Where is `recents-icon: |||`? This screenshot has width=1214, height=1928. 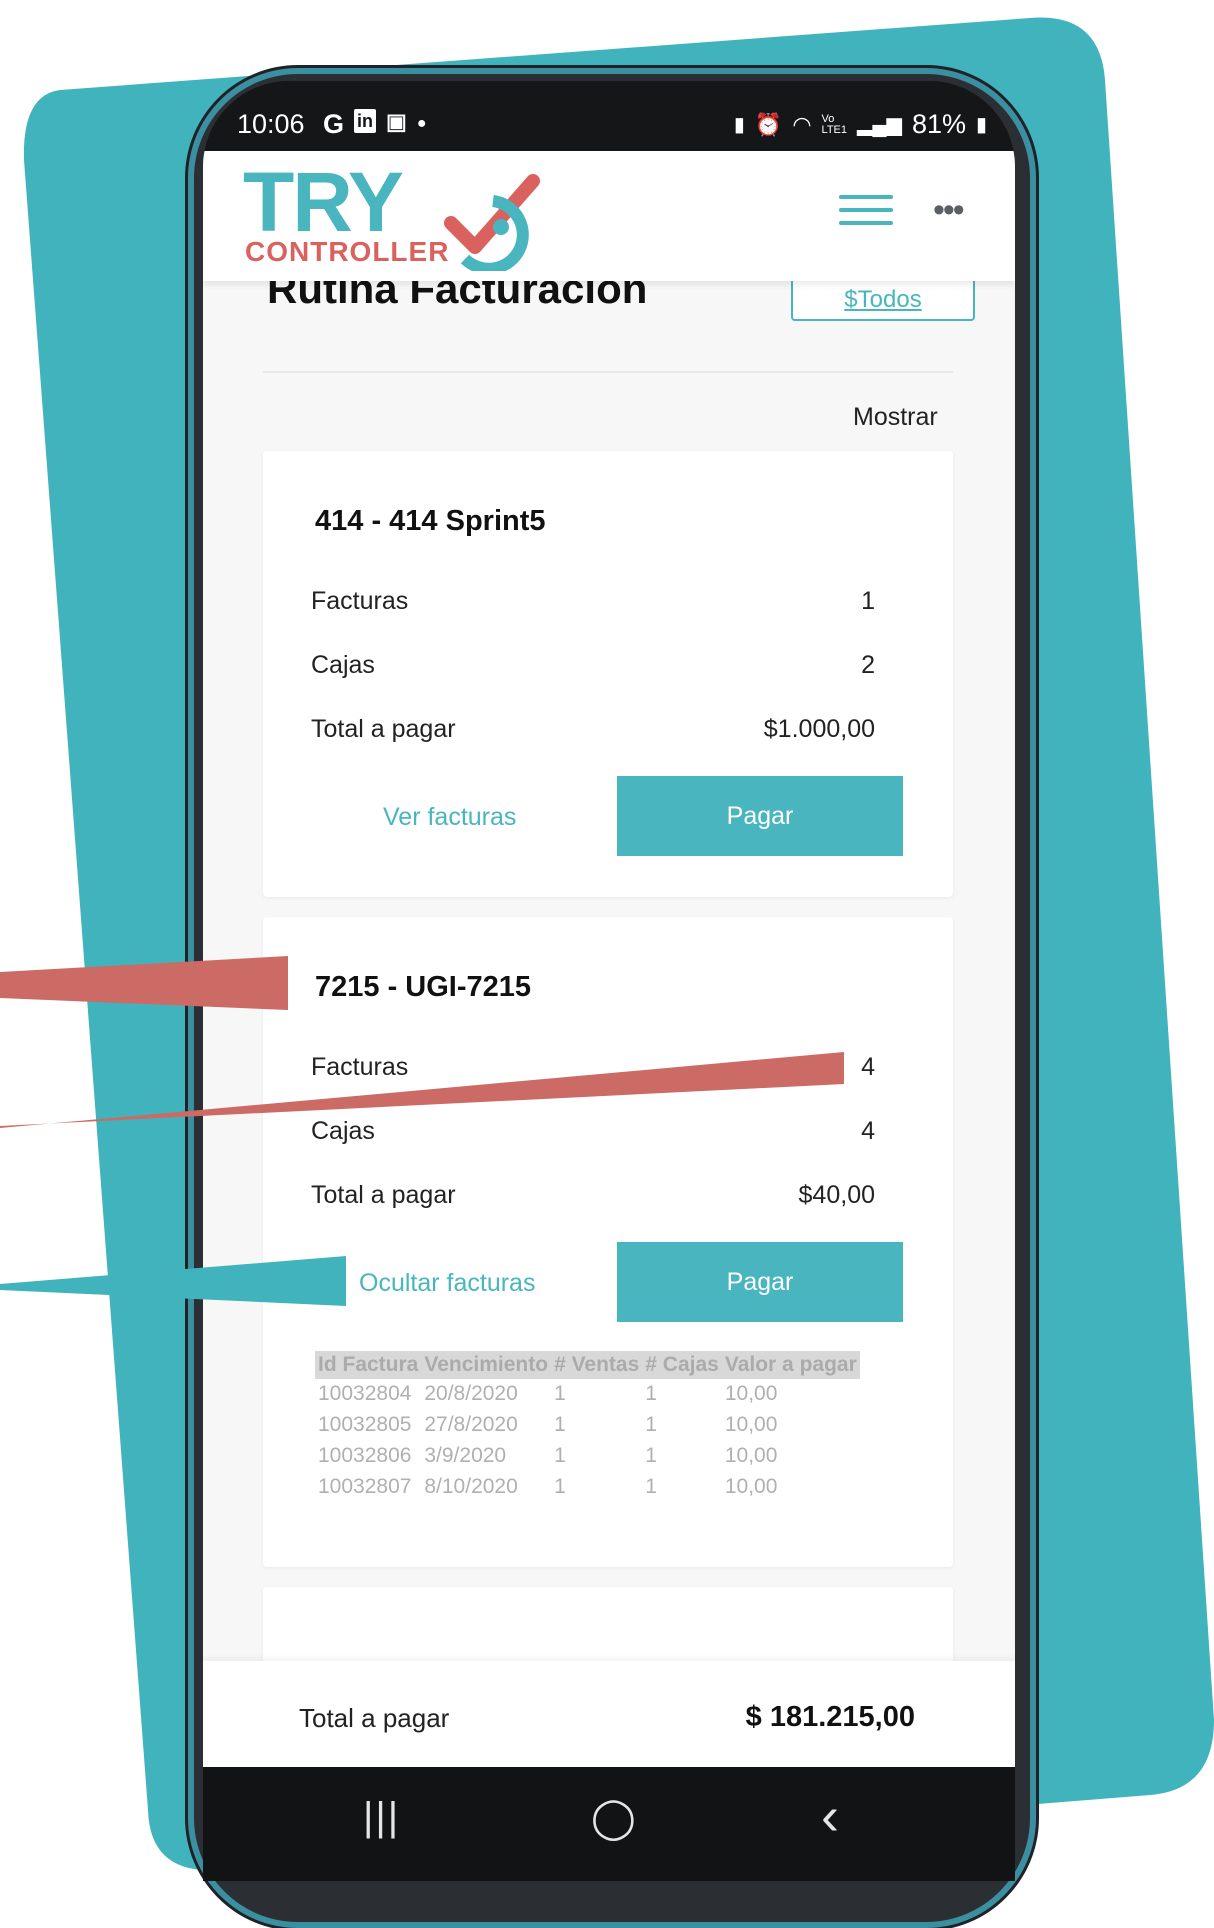 recents-icon: ||| is located at coordinates (381, 1817).